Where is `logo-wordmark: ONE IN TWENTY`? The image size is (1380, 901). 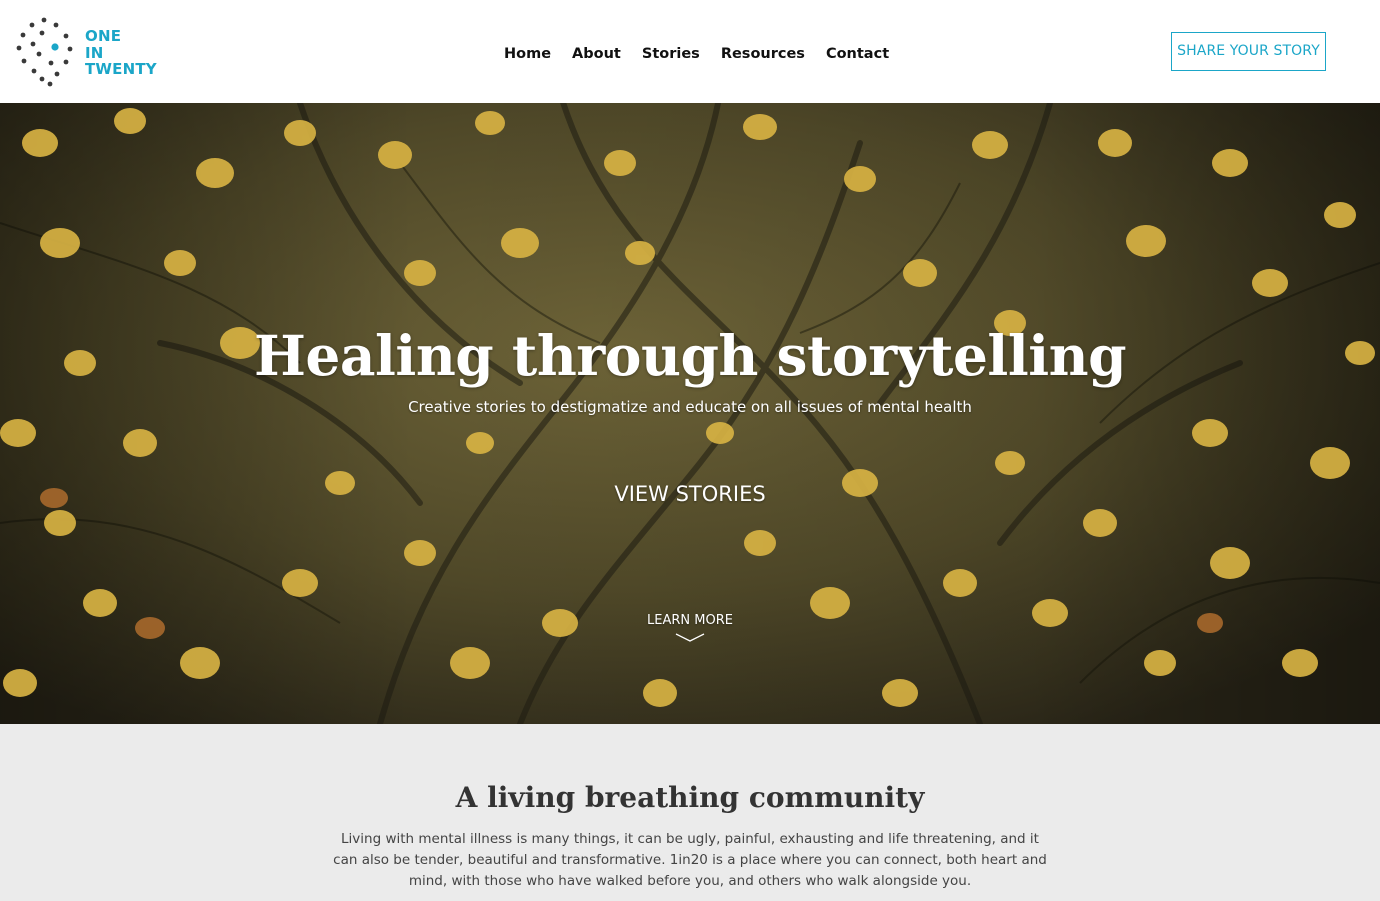
logo-wordmark: ONE IN TWENTY is located at coordinates (121, 53).